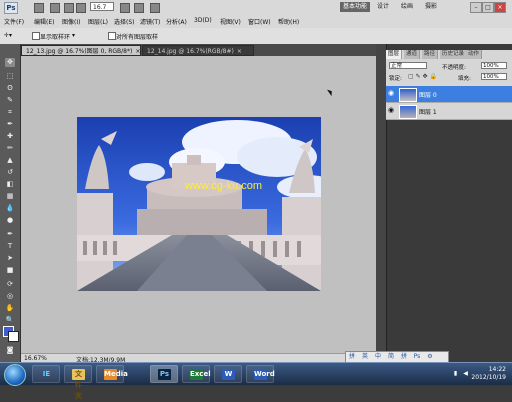 This screenshot has height=402, width=512. What do you see at coordinates (13, 336) in the screenshot?
I see `background-color-swatch` at bounding box center [13, 336].